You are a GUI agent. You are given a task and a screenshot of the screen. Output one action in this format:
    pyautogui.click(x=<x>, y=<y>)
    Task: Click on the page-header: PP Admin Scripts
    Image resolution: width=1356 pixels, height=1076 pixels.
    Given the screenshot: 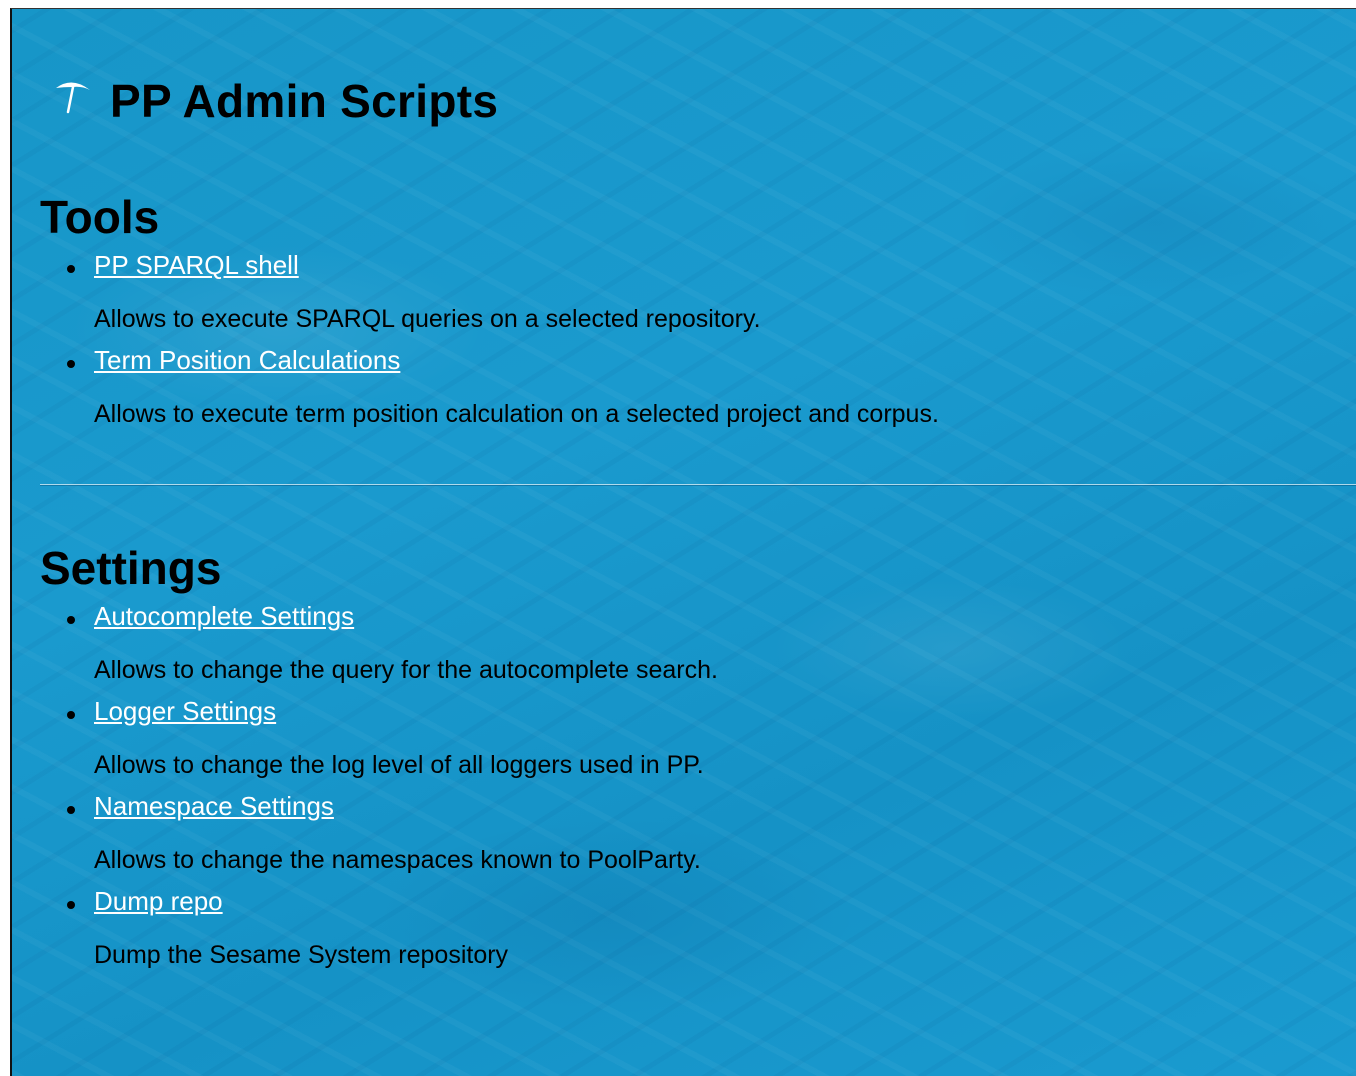 What is the action you would take?
    pyautogui.click(x=275, y=101)
    